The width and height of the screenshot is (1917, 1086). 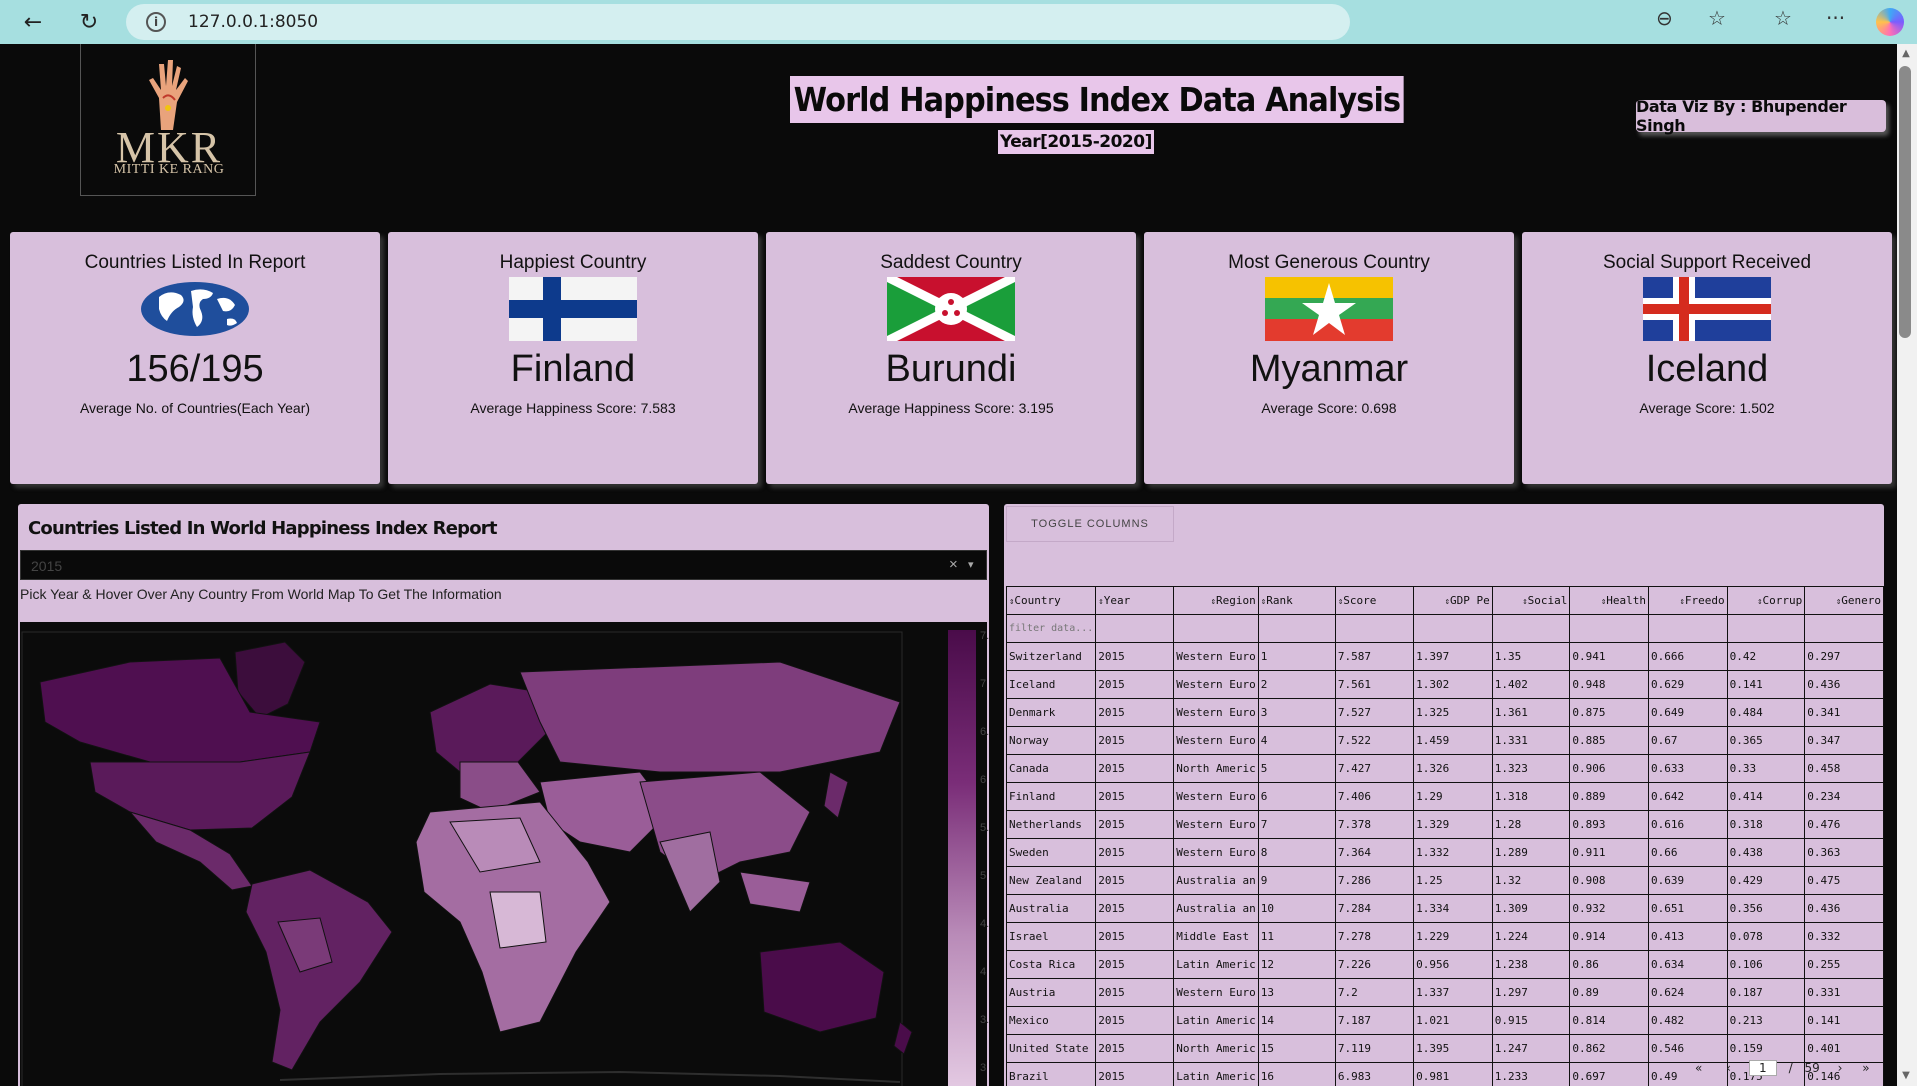 What do you see at coordinates (253, 22) in the screenshot?
I see `url-text: 127.0.0.1:8050` at bounding box center [253, 22].